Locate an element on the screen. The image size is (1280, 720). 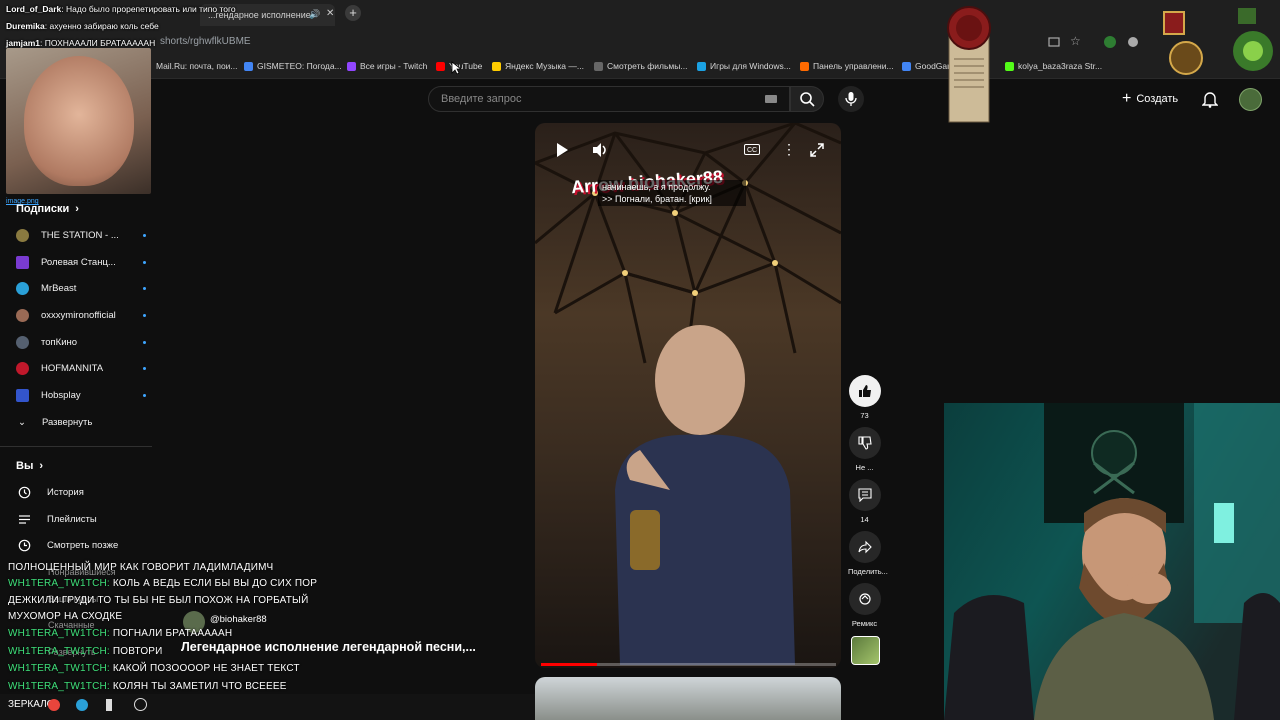
share-arrow-icon is located at coordinates (864, 547).